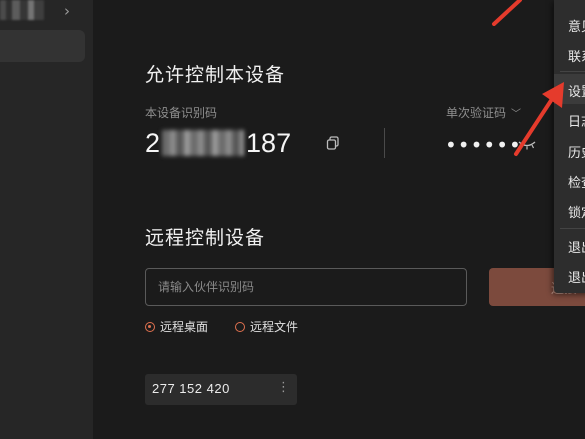 The height and width of the screenshot is (439, 585). I want to click on menu-item-lock: 锁定, so click(576, 211).